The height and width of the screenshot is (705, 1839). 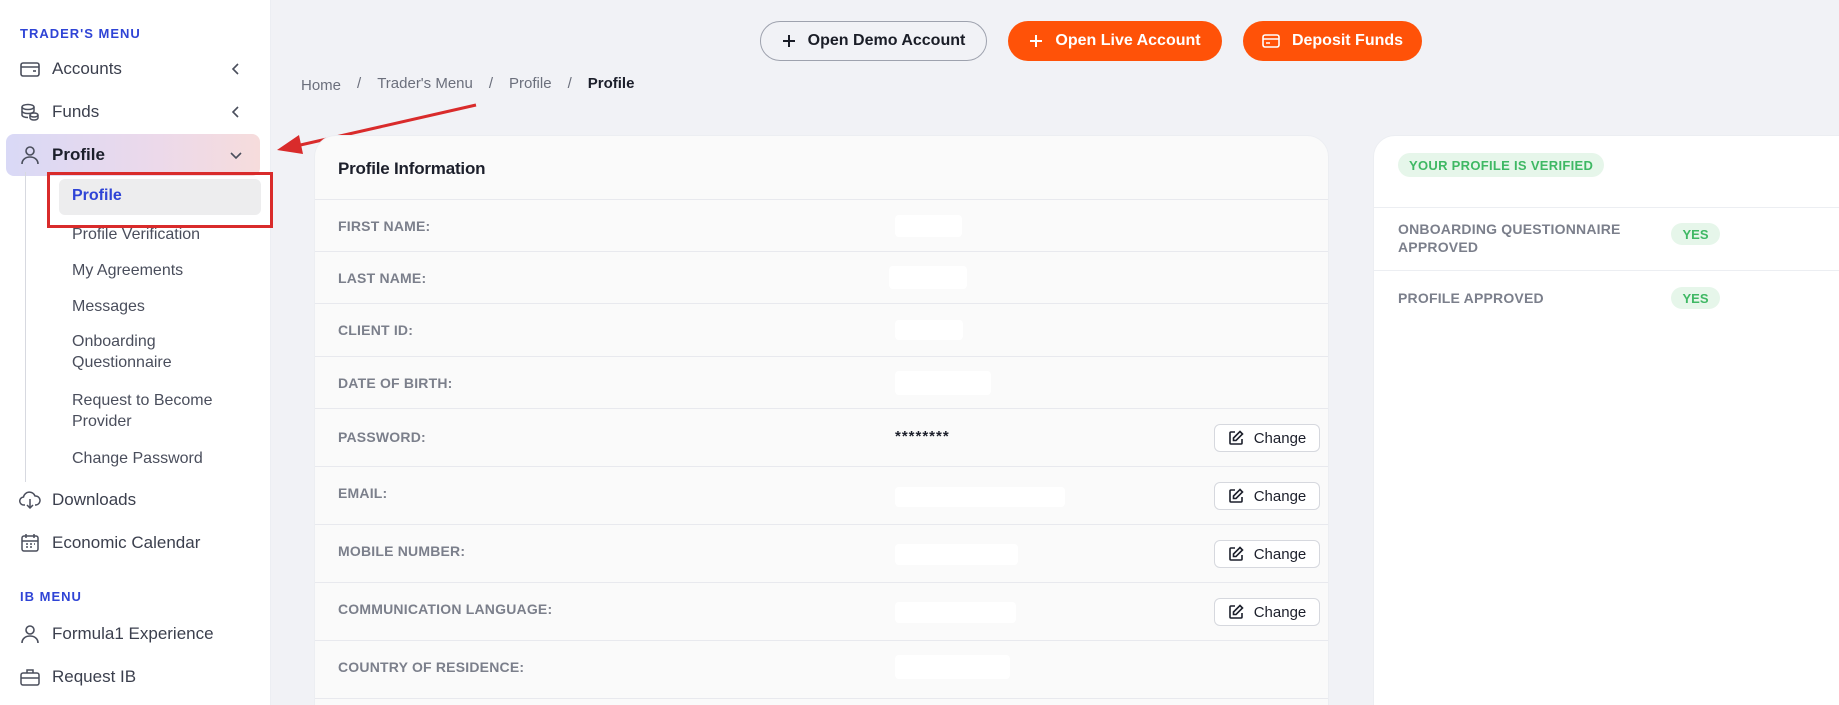 What do you see at coordinates (425, 83) in the screenshot?
I see `breadcrumb-traders-menu: Trader's Menu` at bounding box center [425, 83].